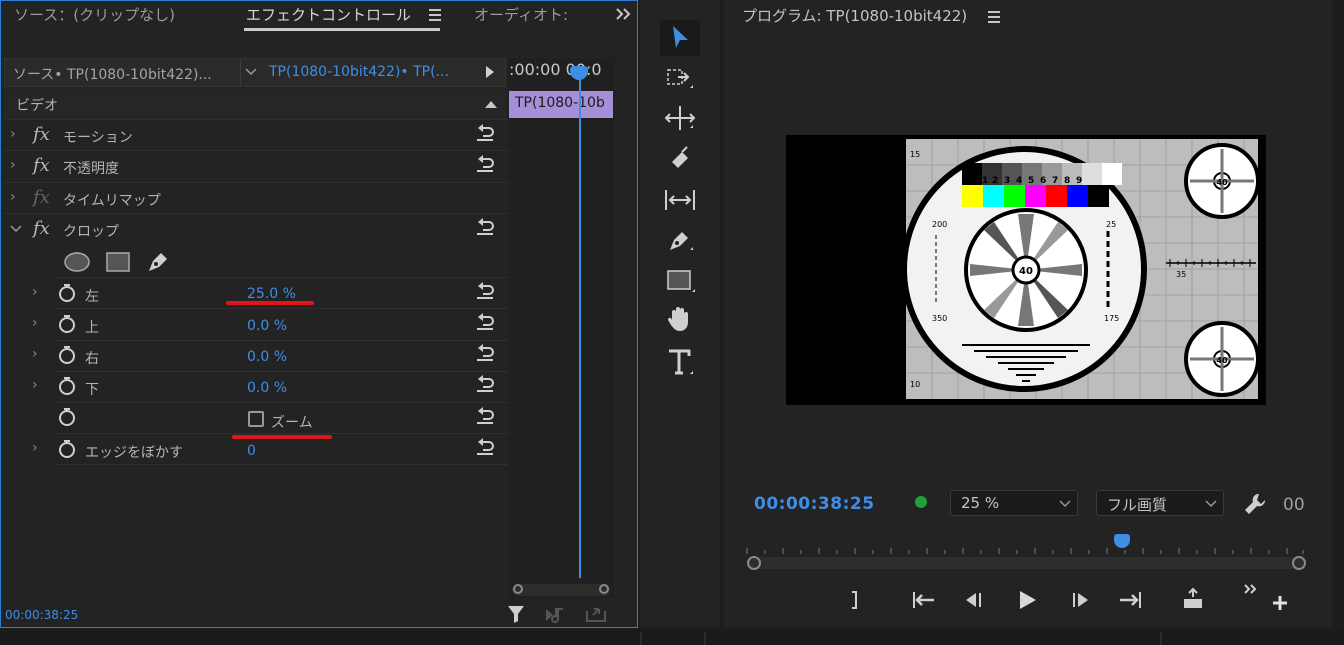 The height and width of the screenshot is (645, 1344). Describe the element at coordinates (518, 589) in the screenshot. I see `scroll-handle-left` at that location.